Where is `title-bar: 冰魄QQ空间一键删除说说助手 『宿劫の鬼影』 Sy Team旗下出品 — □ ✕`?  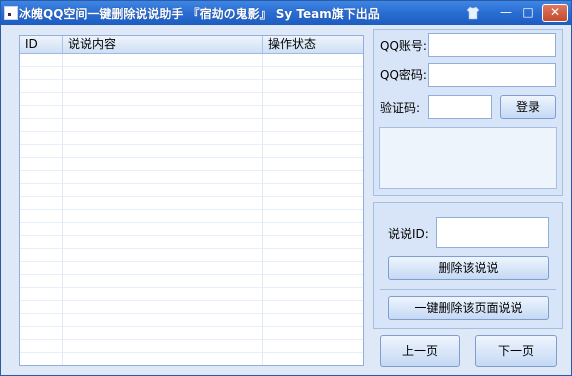 title-bar: 冰魄QQ空间一键删除说说助手 『宿劫の鬼影』 Sy Team旗下出品 — □ ✕ is located at coordinates (286, 13).